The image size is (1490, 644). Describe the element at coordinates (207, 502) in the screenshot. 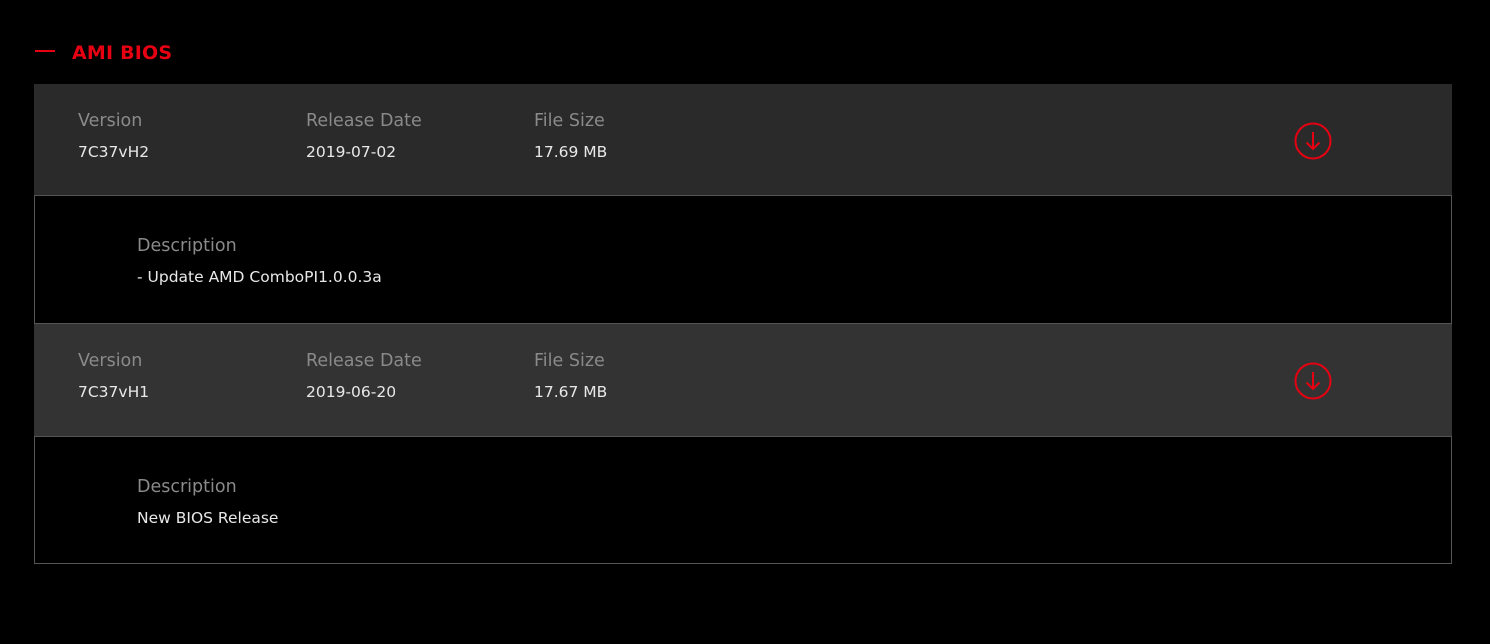

I see `description-block: Description New BIOS Release` at that location.